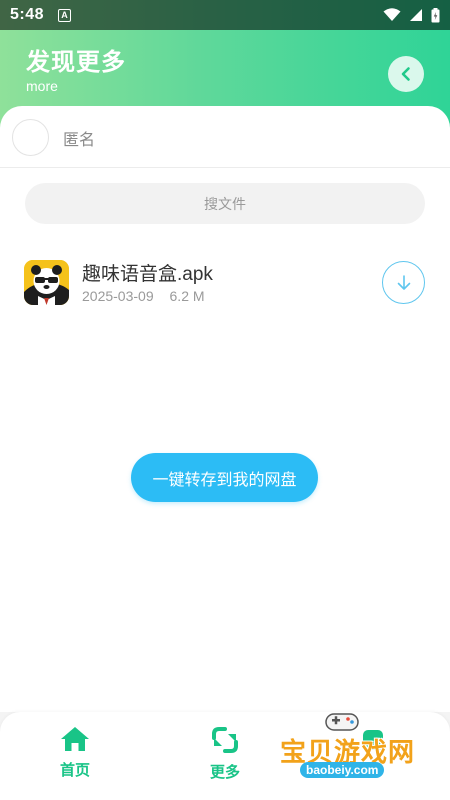  I want to click on user-name: 匿名, so click(79, 140).